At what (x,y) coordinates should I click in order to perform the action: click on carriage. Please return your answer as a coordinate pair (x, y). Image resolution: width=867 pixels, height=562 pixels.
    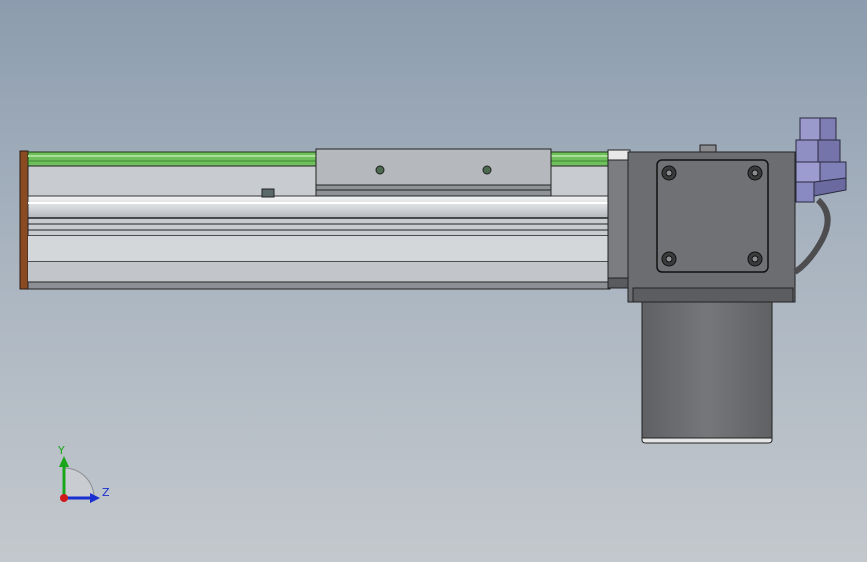
    Looking at the image, I should click on (433, 172).